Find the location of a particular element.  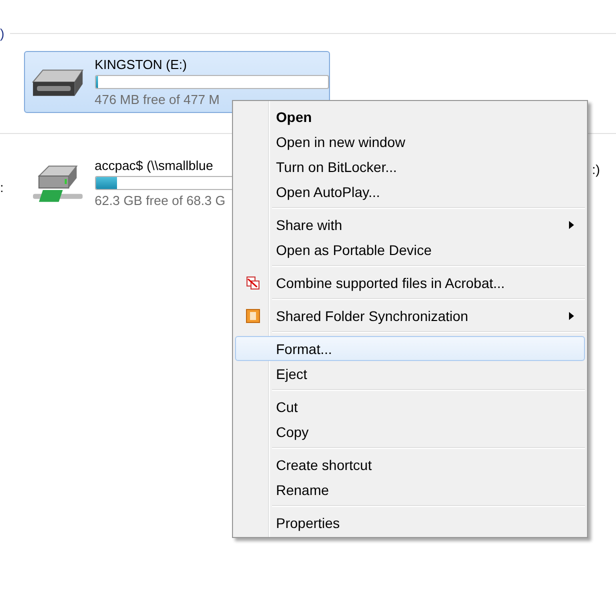

menu-item: Properties is located at coordinates (410, 522).